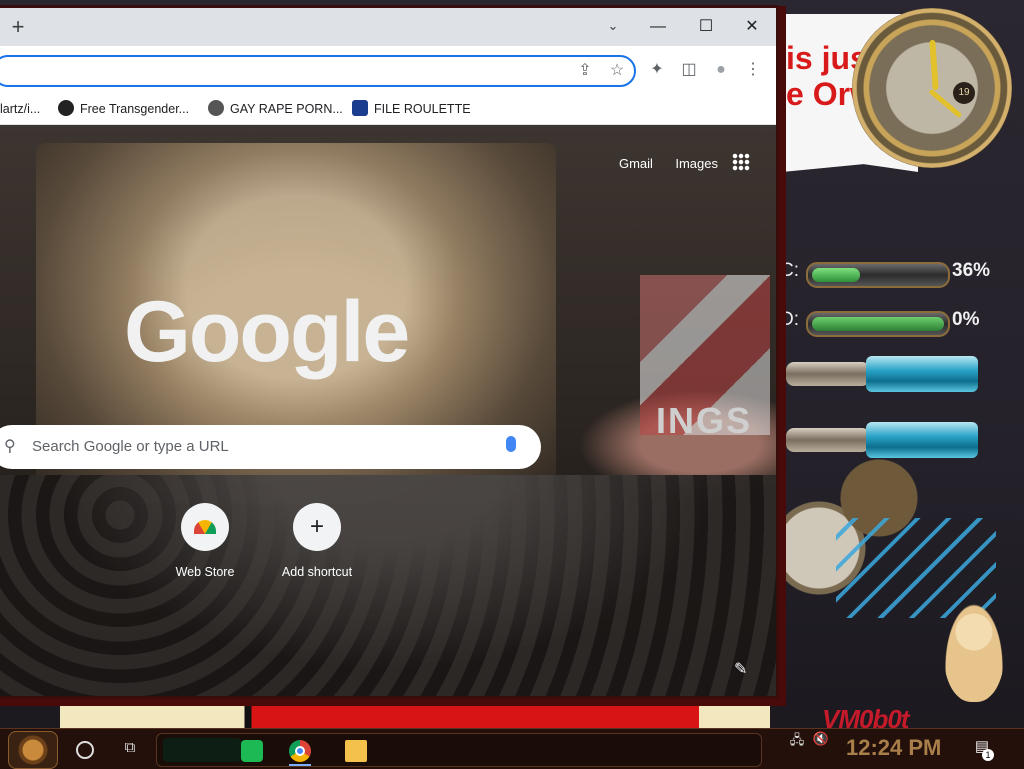 Image resolution: width=1024 pixels, height=769 pixels. I want to click on chrome-app-icon, so click(300, 751).